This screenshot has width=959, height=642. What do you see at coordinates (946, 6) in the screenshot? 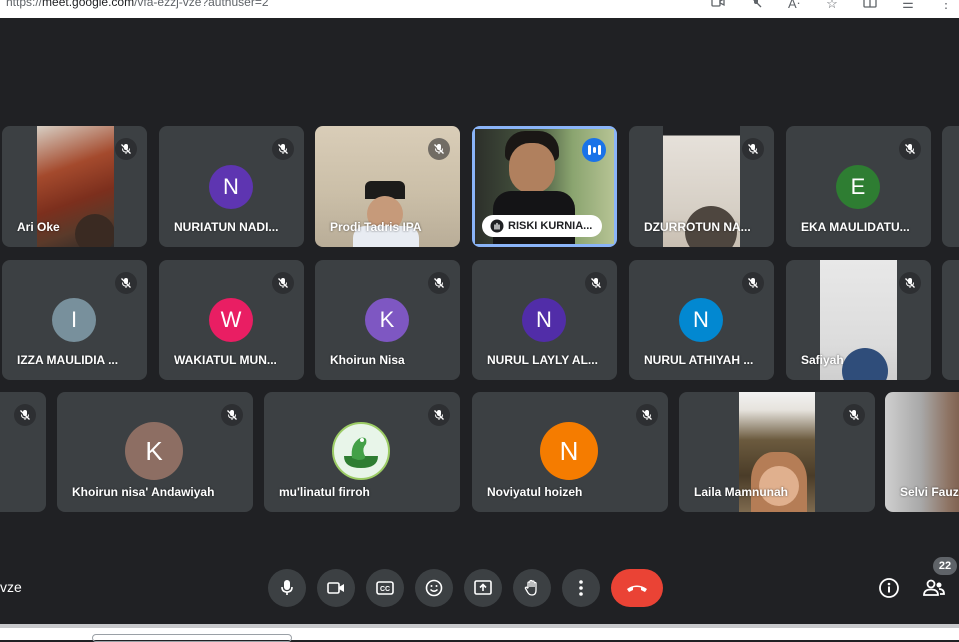
I see `more-icon: ⋮` at bounding box center [946, 6].